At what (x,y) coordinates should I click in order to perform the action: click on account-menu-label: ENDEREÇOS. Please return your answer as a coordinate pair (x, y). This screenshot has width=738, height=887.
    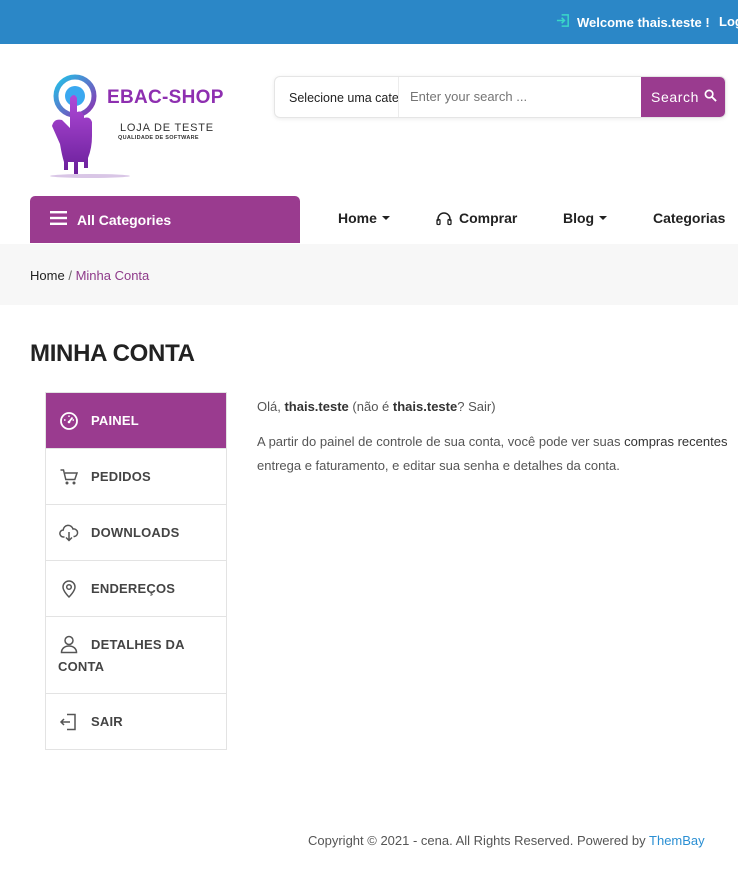
    Looking at the image, I should click on (133, 588).